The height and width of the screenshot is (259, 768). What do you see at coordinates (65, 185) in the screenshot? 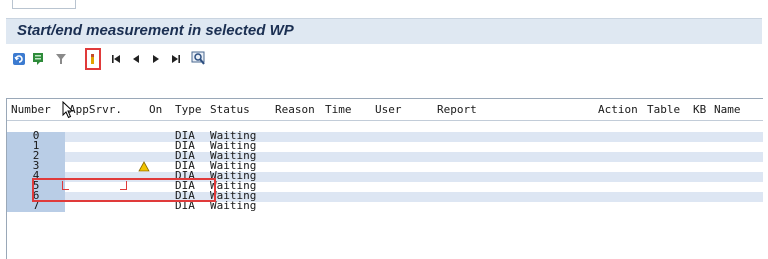
I see `selection-corner-left` at bounding box center [65, 185].